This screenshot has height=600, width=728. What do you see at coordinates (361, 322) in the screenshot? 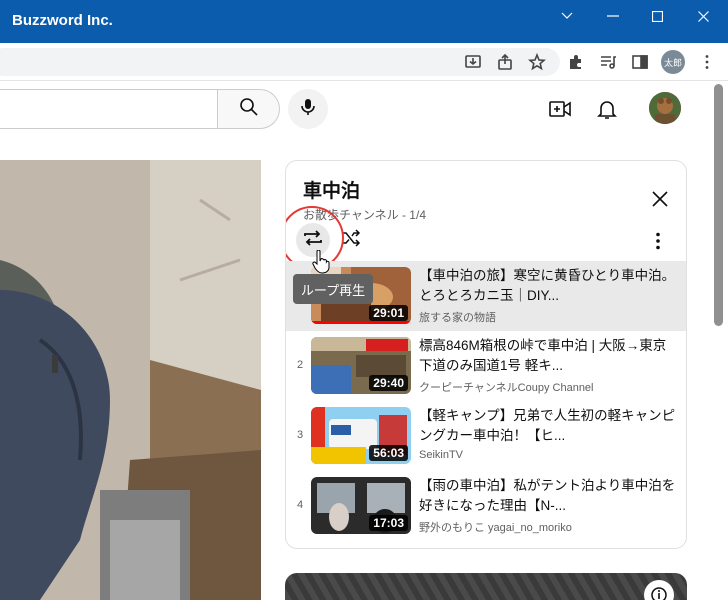
I see `watched-progress-bar` at bounding box center [361, 322].